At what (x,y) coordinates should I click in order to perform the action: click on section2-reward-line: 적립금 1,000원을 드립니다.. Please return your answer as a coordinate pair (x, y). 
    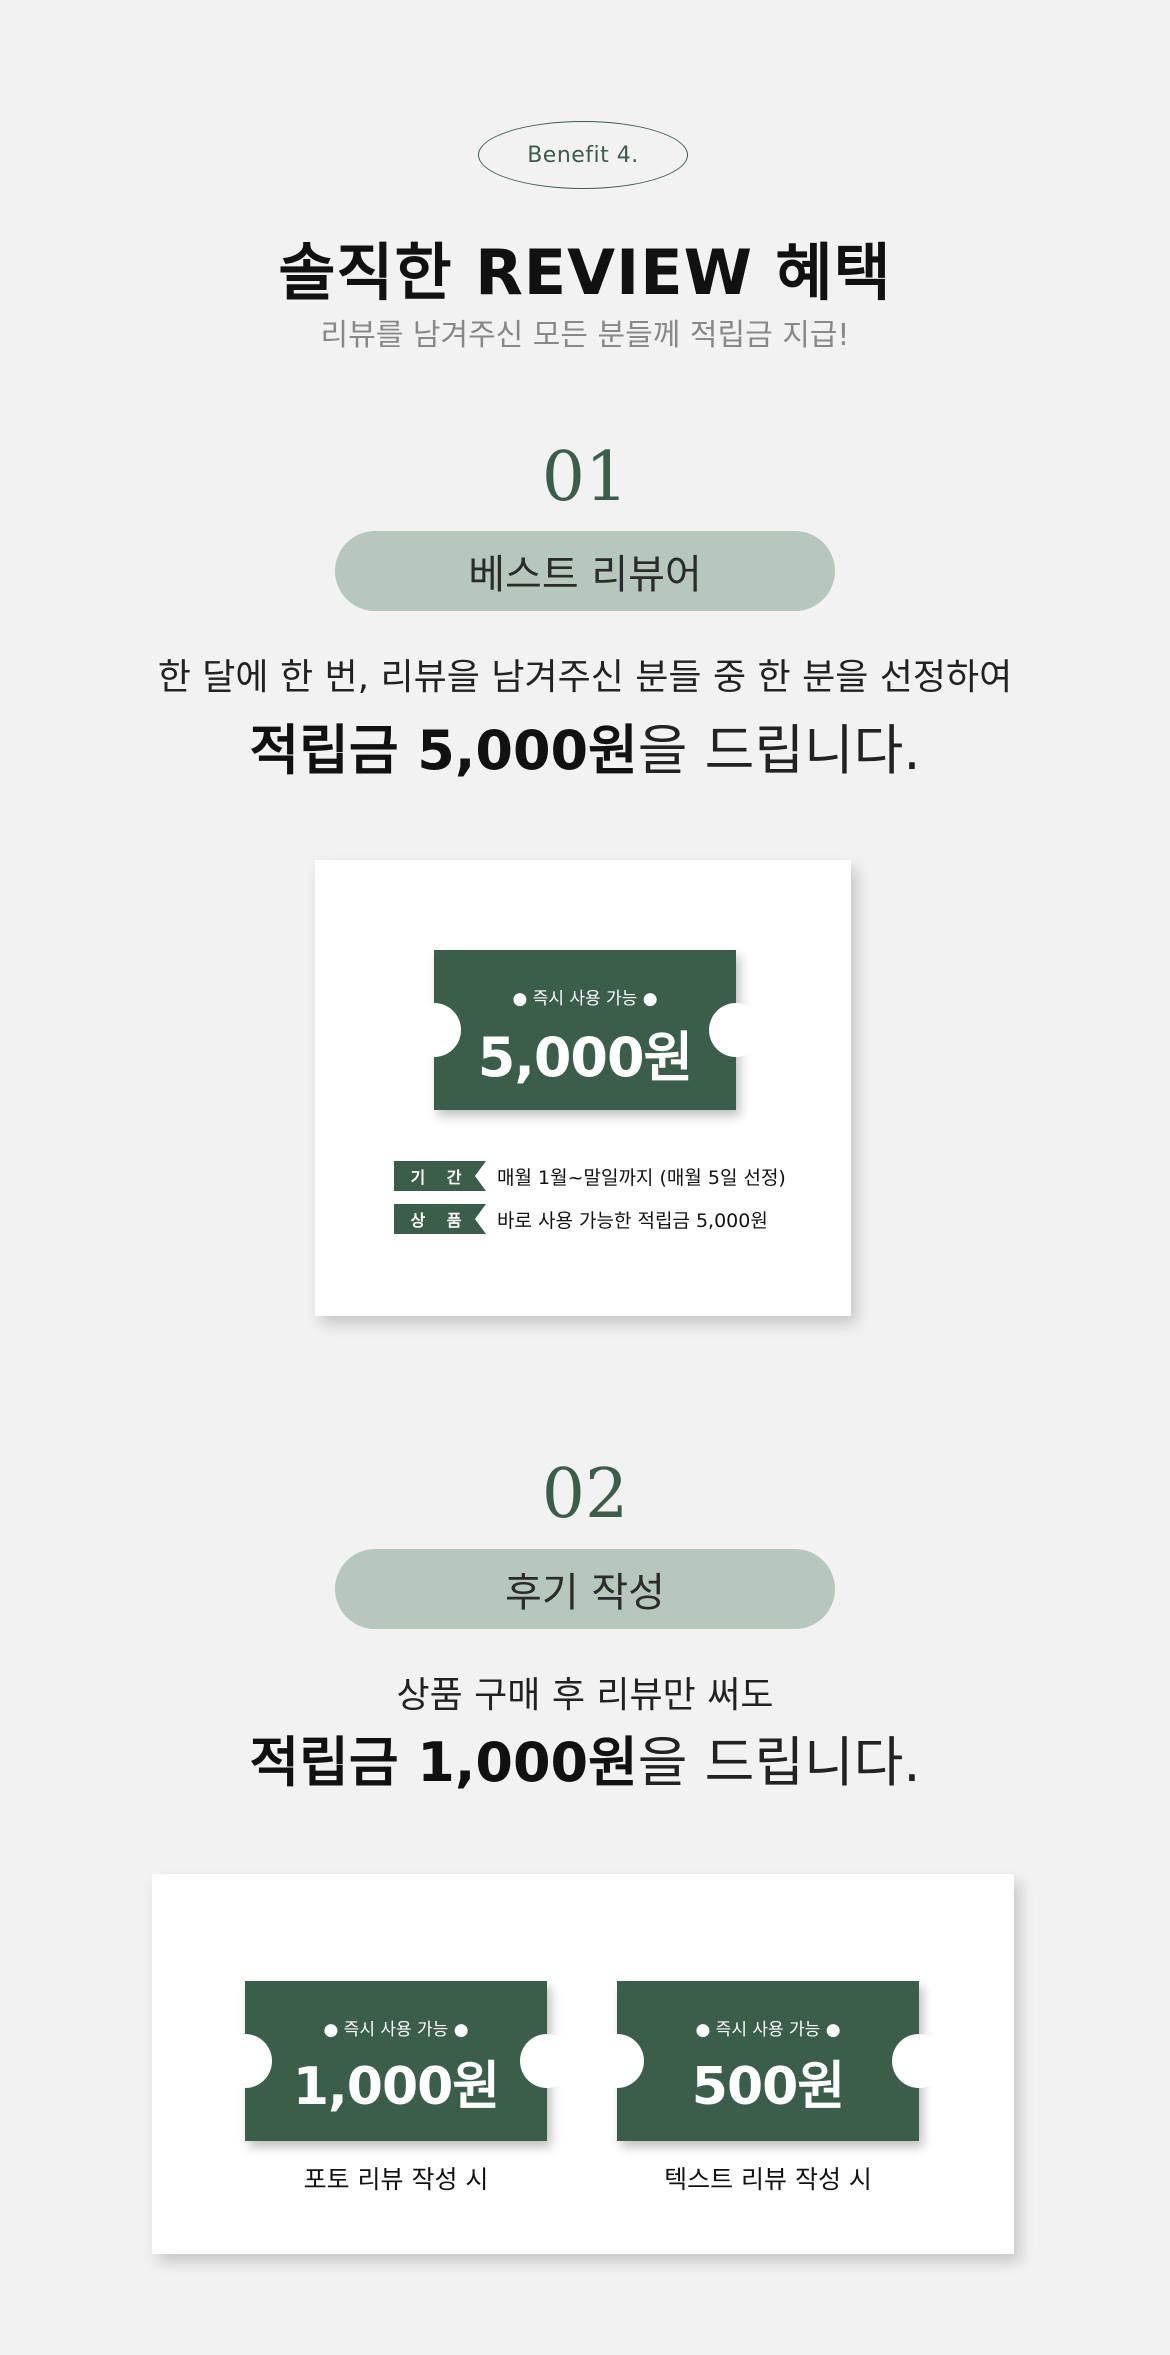
    Looking at the image, I should click on (585, 1757).